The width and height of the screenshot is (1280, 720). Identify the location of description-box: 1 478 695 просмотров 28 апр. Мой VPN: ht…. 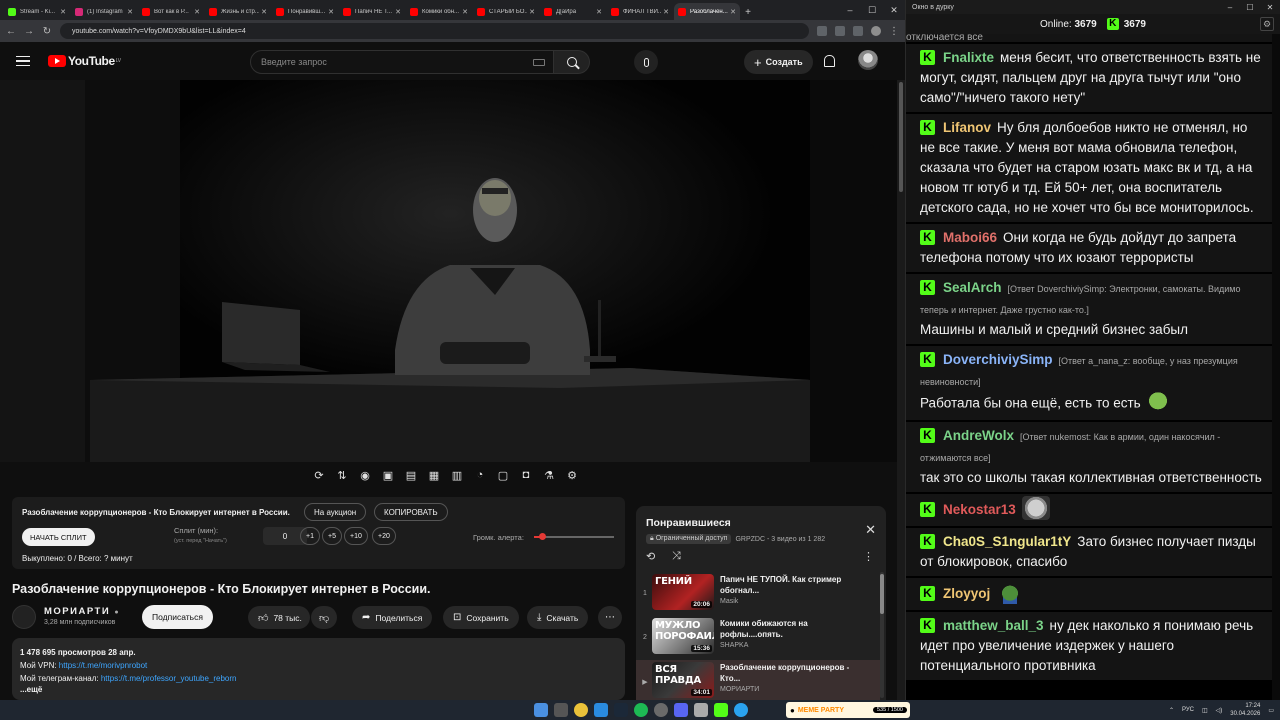
(318, 669).